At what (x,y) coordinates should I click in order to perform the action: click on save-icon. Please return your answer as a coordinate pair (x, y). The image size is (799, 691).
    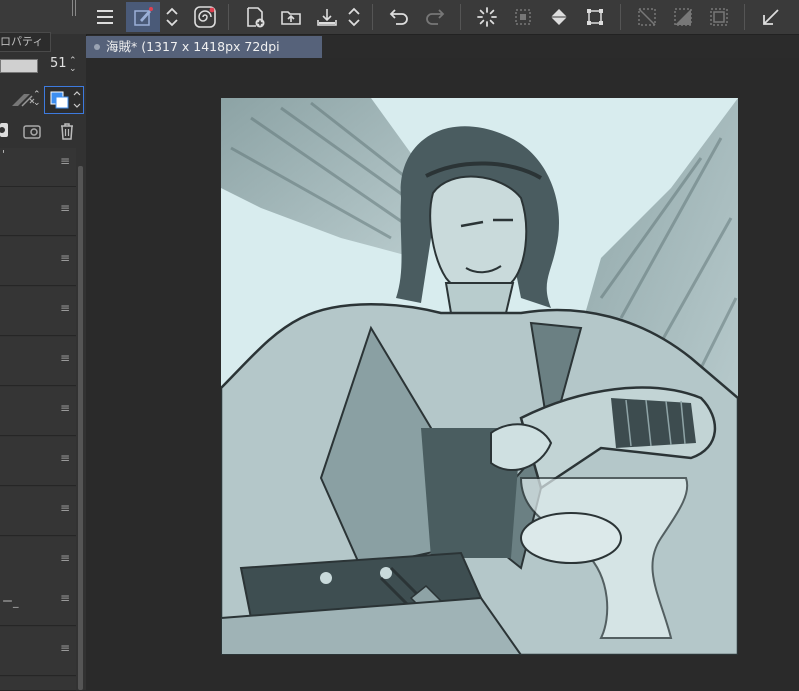
    Looking at the image, I should click on (327, 17).